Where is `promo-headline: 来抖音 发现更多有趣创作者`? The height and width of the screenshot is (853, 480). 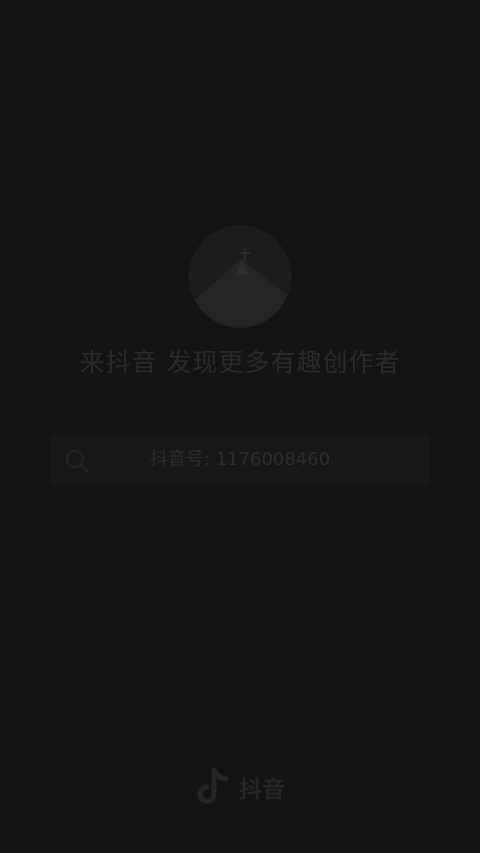
promo-headline: 来抖音 发现更多有趣创作者 is located at coordinates (240, 362).